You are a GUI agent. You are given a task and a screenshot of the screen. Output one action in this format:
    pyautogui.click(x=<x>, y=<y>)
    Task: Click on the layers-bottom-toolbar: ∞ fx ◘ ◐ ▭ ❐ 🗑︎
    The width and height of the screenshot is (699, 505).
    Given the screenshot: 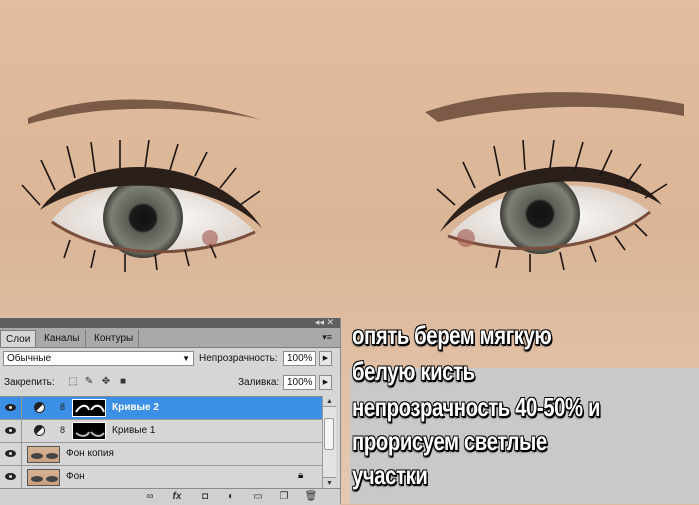 What is the action you would take?
    pyautogui.click(x=170, y=496)
    